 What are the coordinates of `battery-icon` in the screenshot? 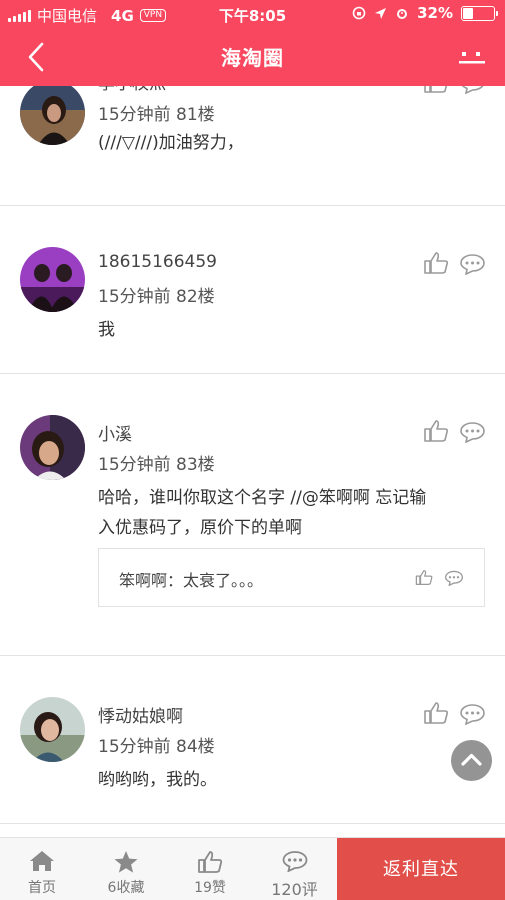 It's located at (479, 13).